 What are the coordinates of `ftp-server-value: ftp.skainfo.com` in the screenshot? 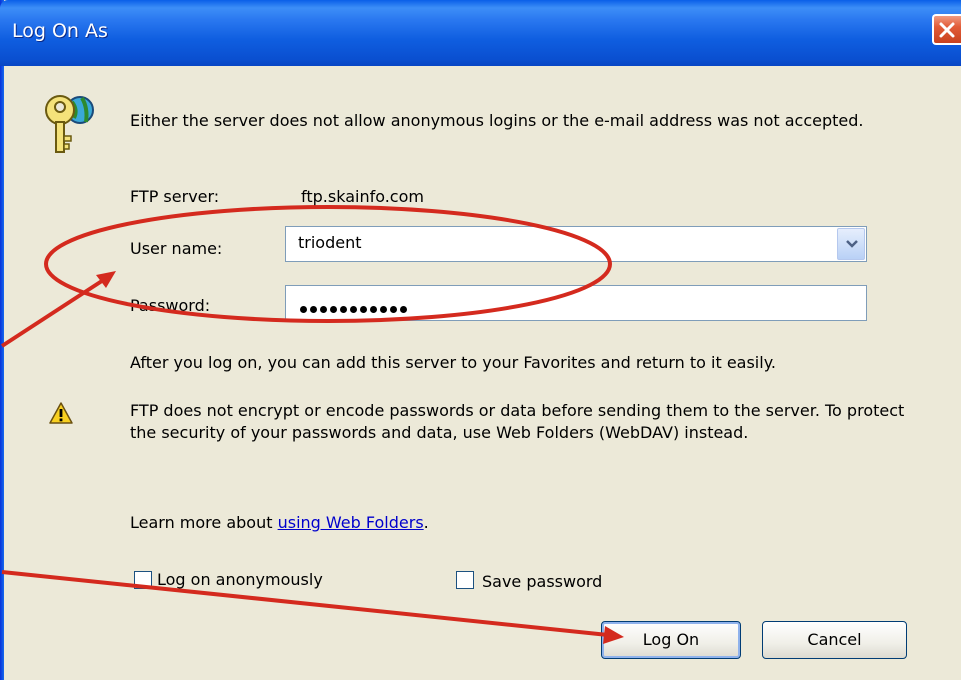 It's located at (362, 196).